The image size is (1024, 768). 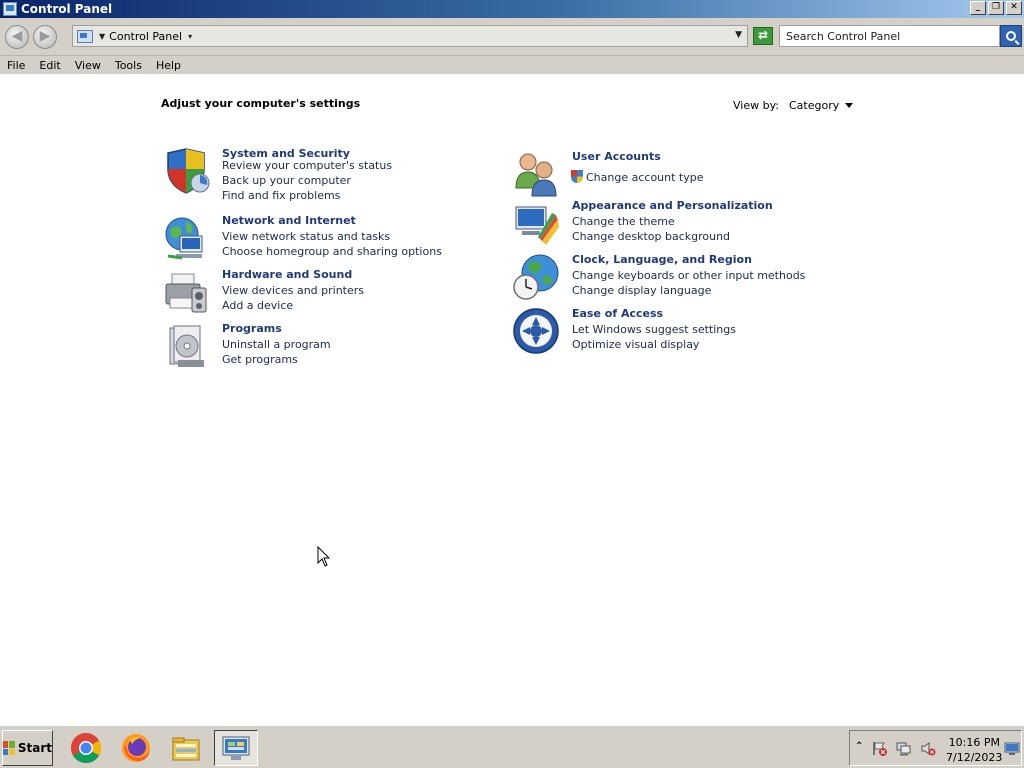 I want to click on taskbar-chrome, so click(x=86, y=748).